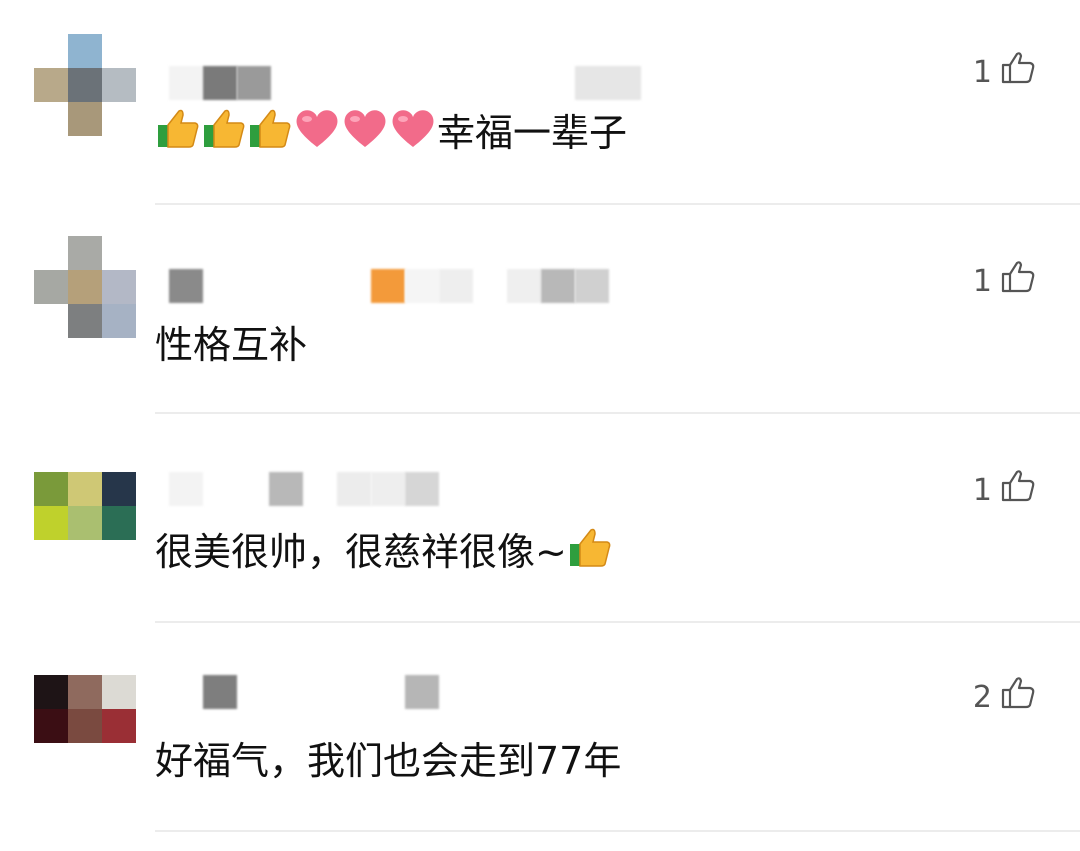 The width and height of the screenshot is (1080, 851). I want to click on comment-body: 很美很帅，很慈祥很像~, so click(361, 552).